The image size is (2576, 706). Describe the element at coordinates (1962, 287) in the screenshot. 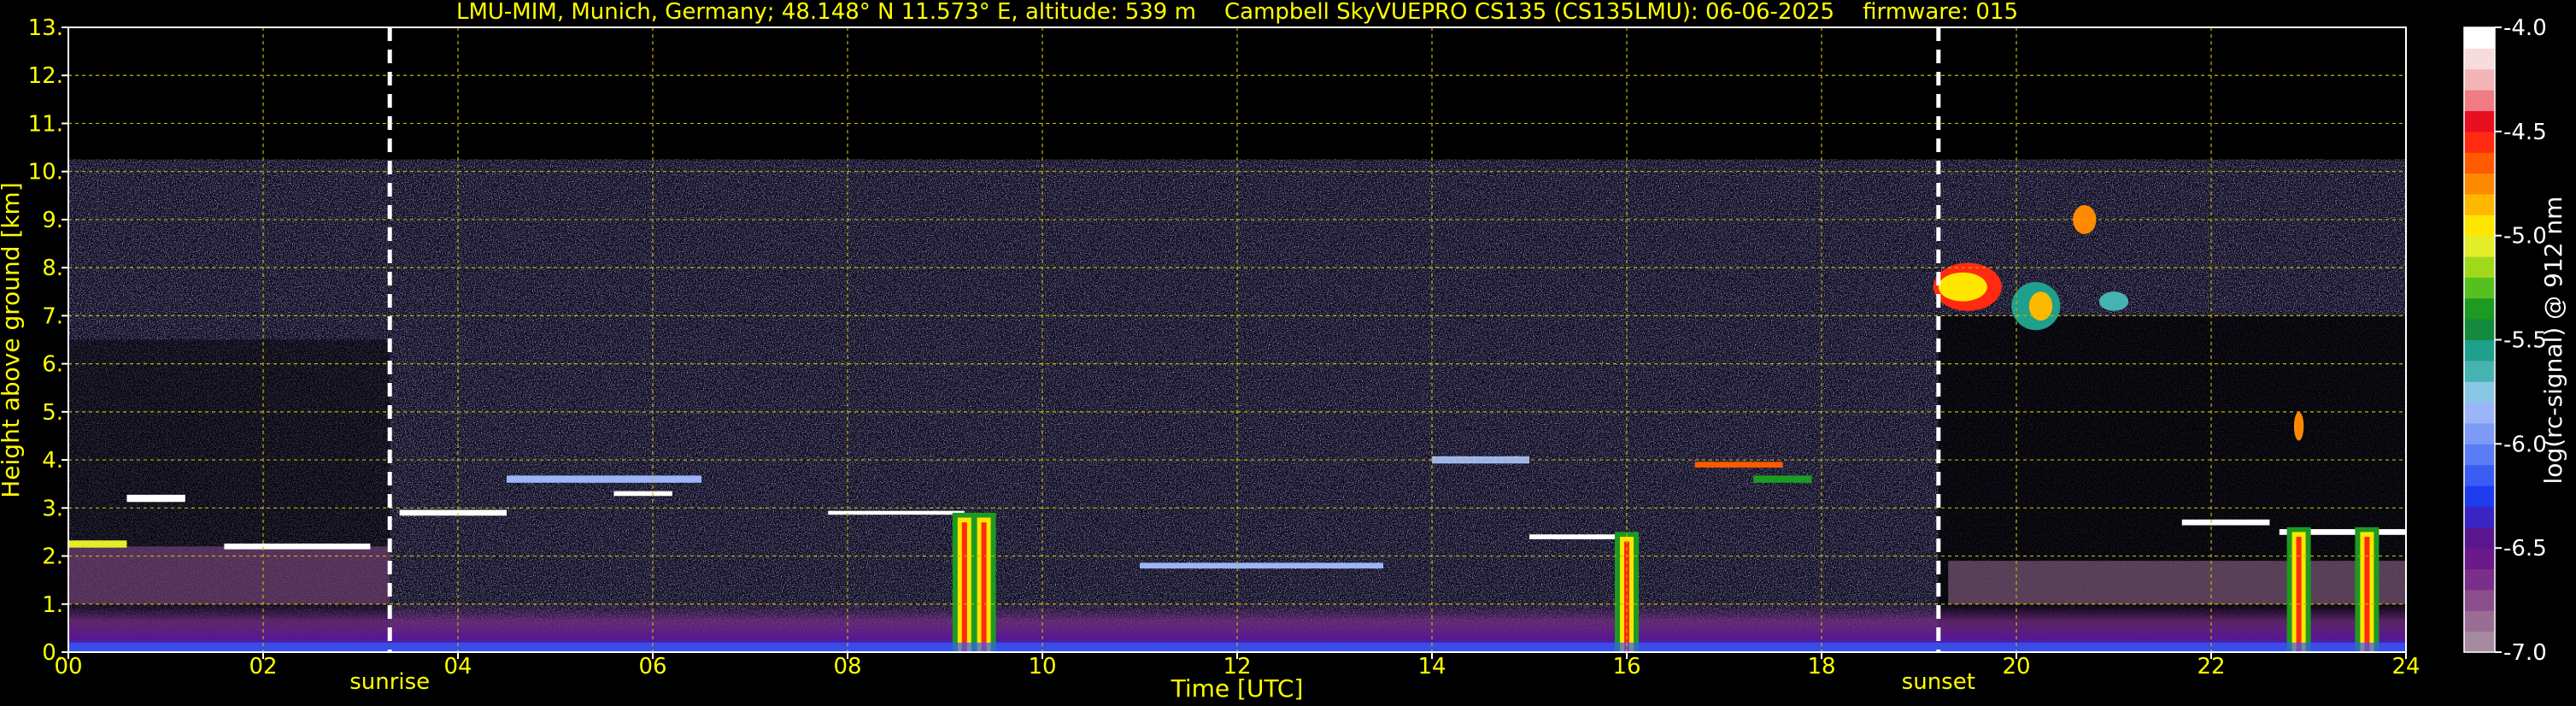

I see `high-cloud-1-core` at that location.